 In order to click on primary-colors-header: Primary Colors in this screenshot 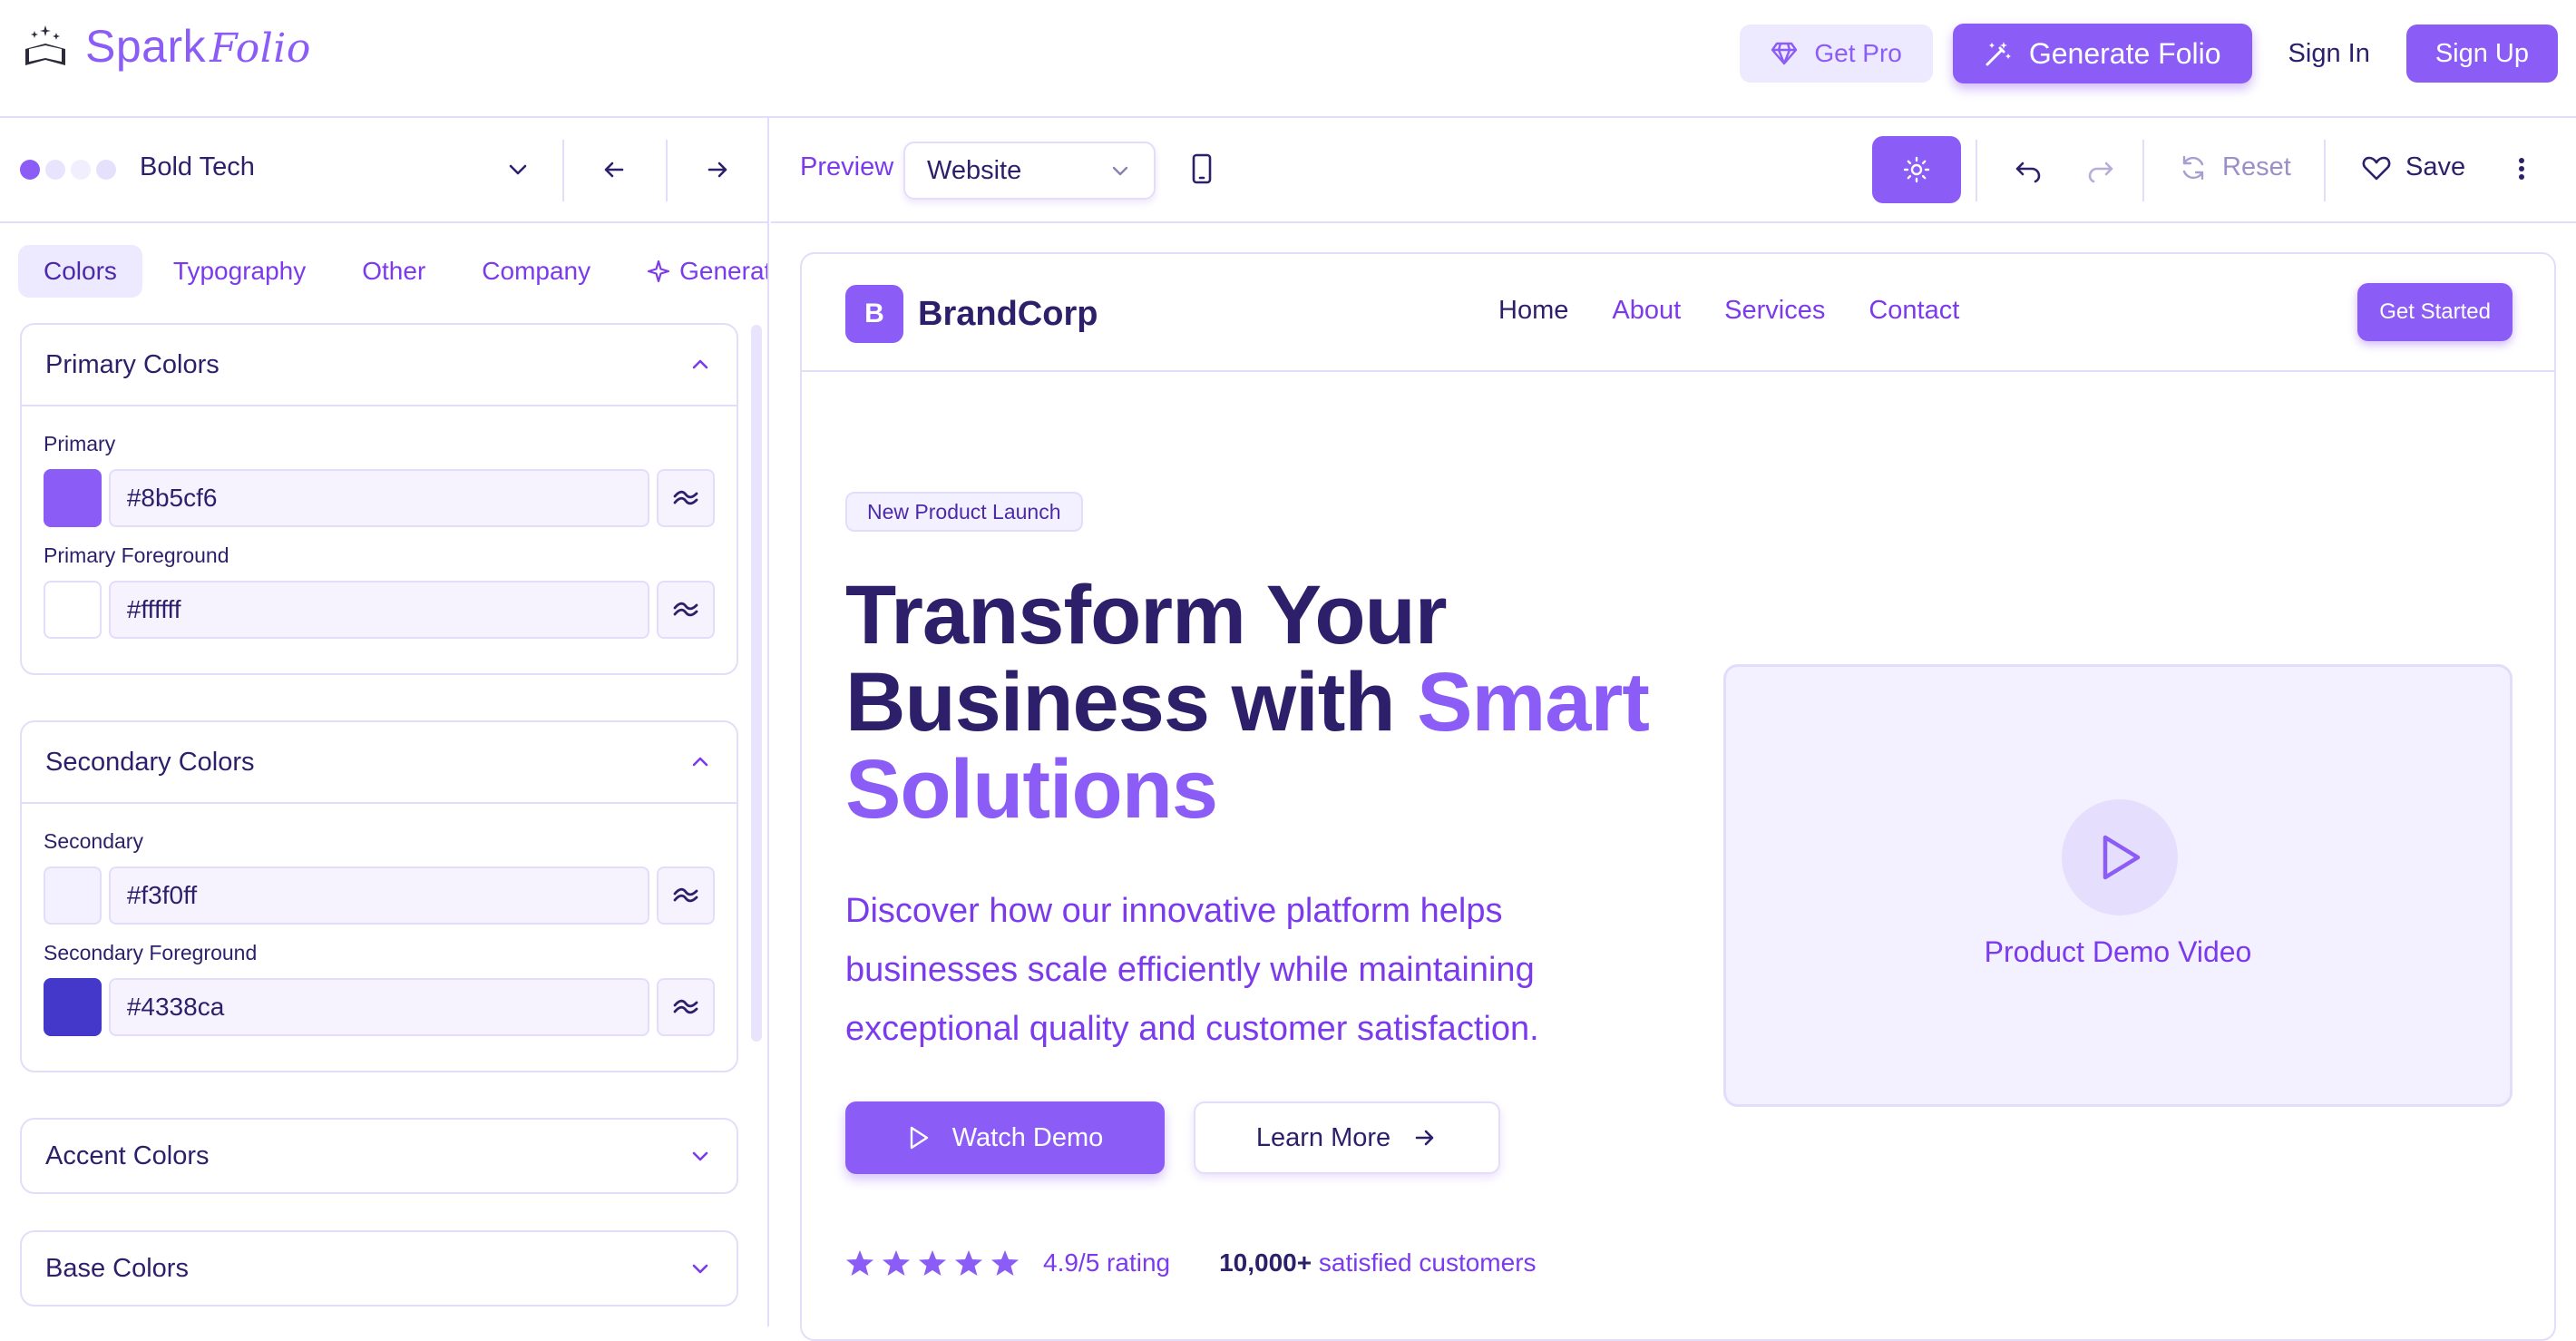, I will do `click(379, 365)`.